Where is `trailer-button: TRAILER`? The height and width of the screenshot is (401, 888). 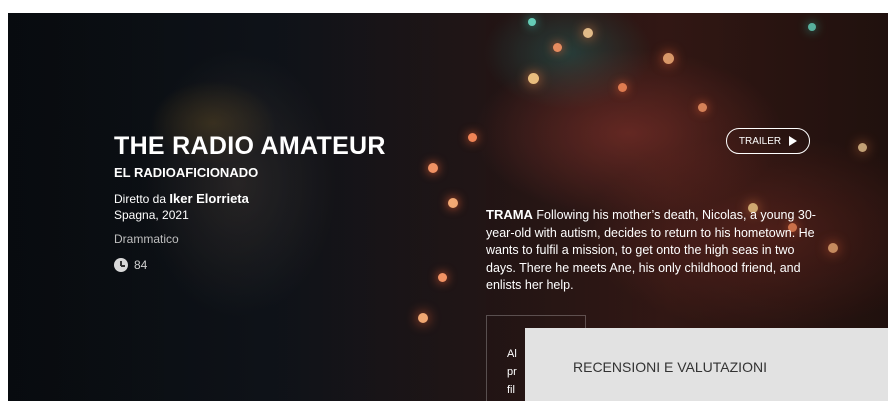
trailer-button: TRAILER is located at coordinates (768, 141).